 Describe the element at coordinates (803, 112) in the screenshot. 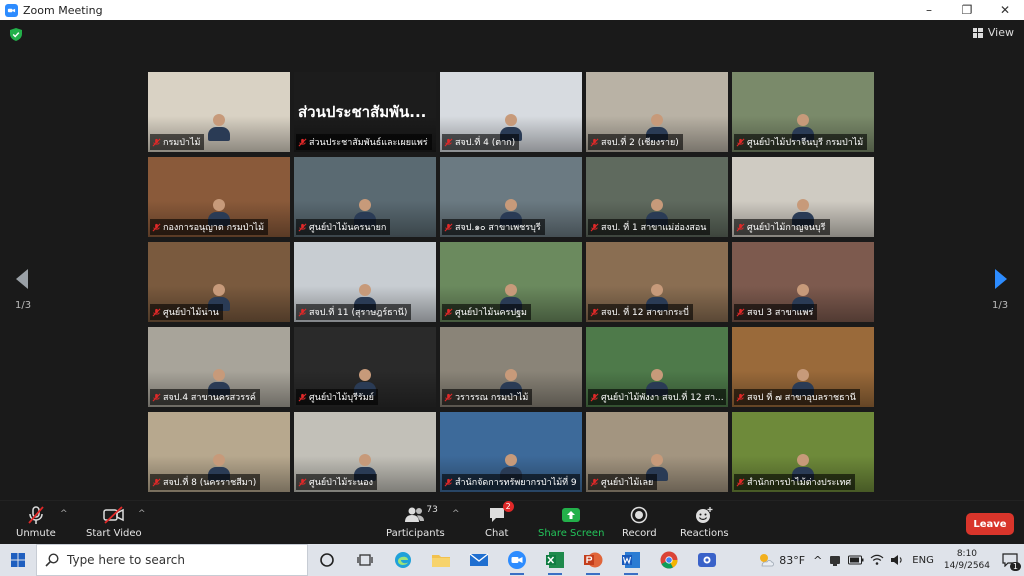

I see `video-tile: ศูนย์ป่าไม้ปราจีนบุรี กรมป่าไม้` at that location.